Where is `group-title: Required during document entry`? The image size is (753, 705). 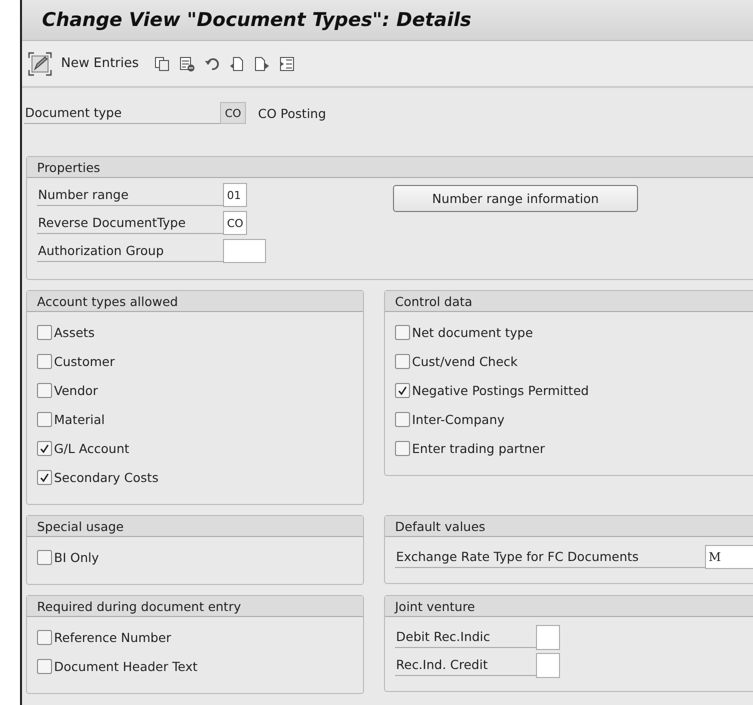 group-title: Required during document entry is located at coordinates (195, 606).